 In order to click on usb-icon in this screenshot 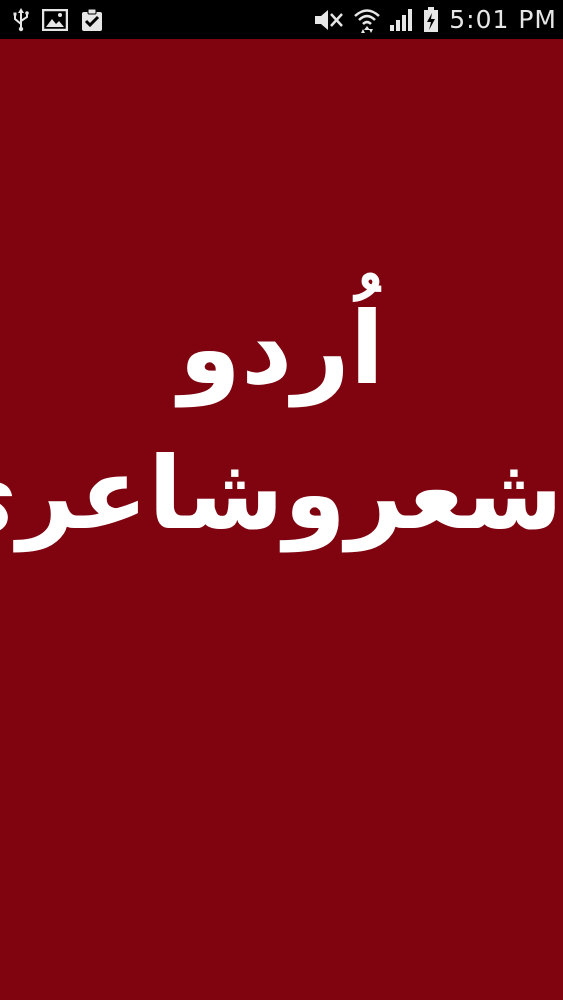, I will do `click(21, 20)`.